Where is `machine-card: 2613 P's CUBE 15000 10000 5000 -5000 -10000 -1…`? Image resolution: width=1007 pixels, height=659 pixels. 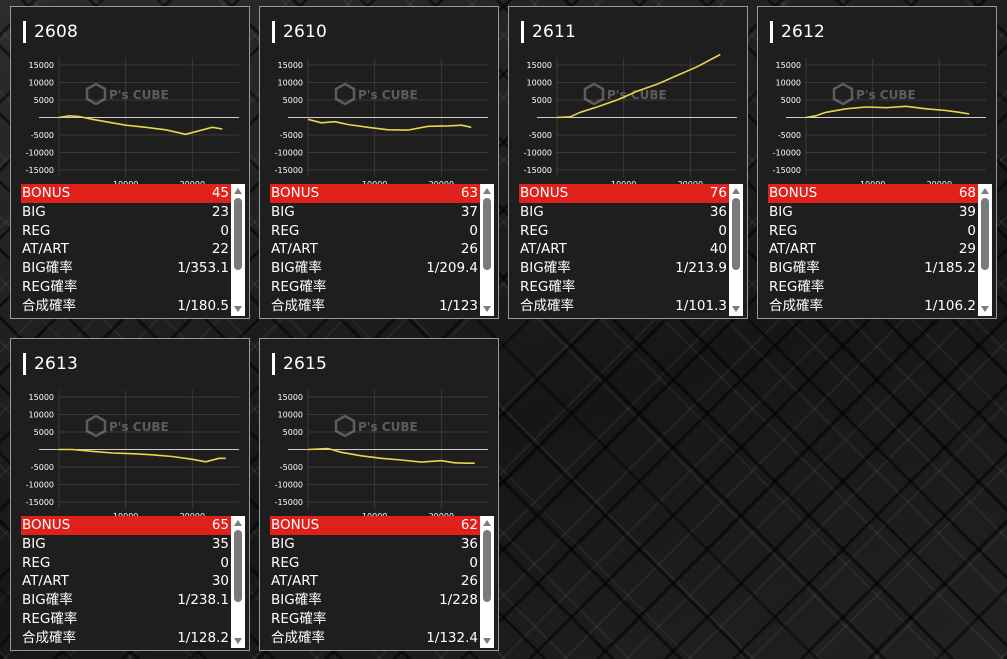
machine-card: 2613 P's CUBE 15000 10000 5000 -5000 -10000 -1… is located at coordinates (130, 494).